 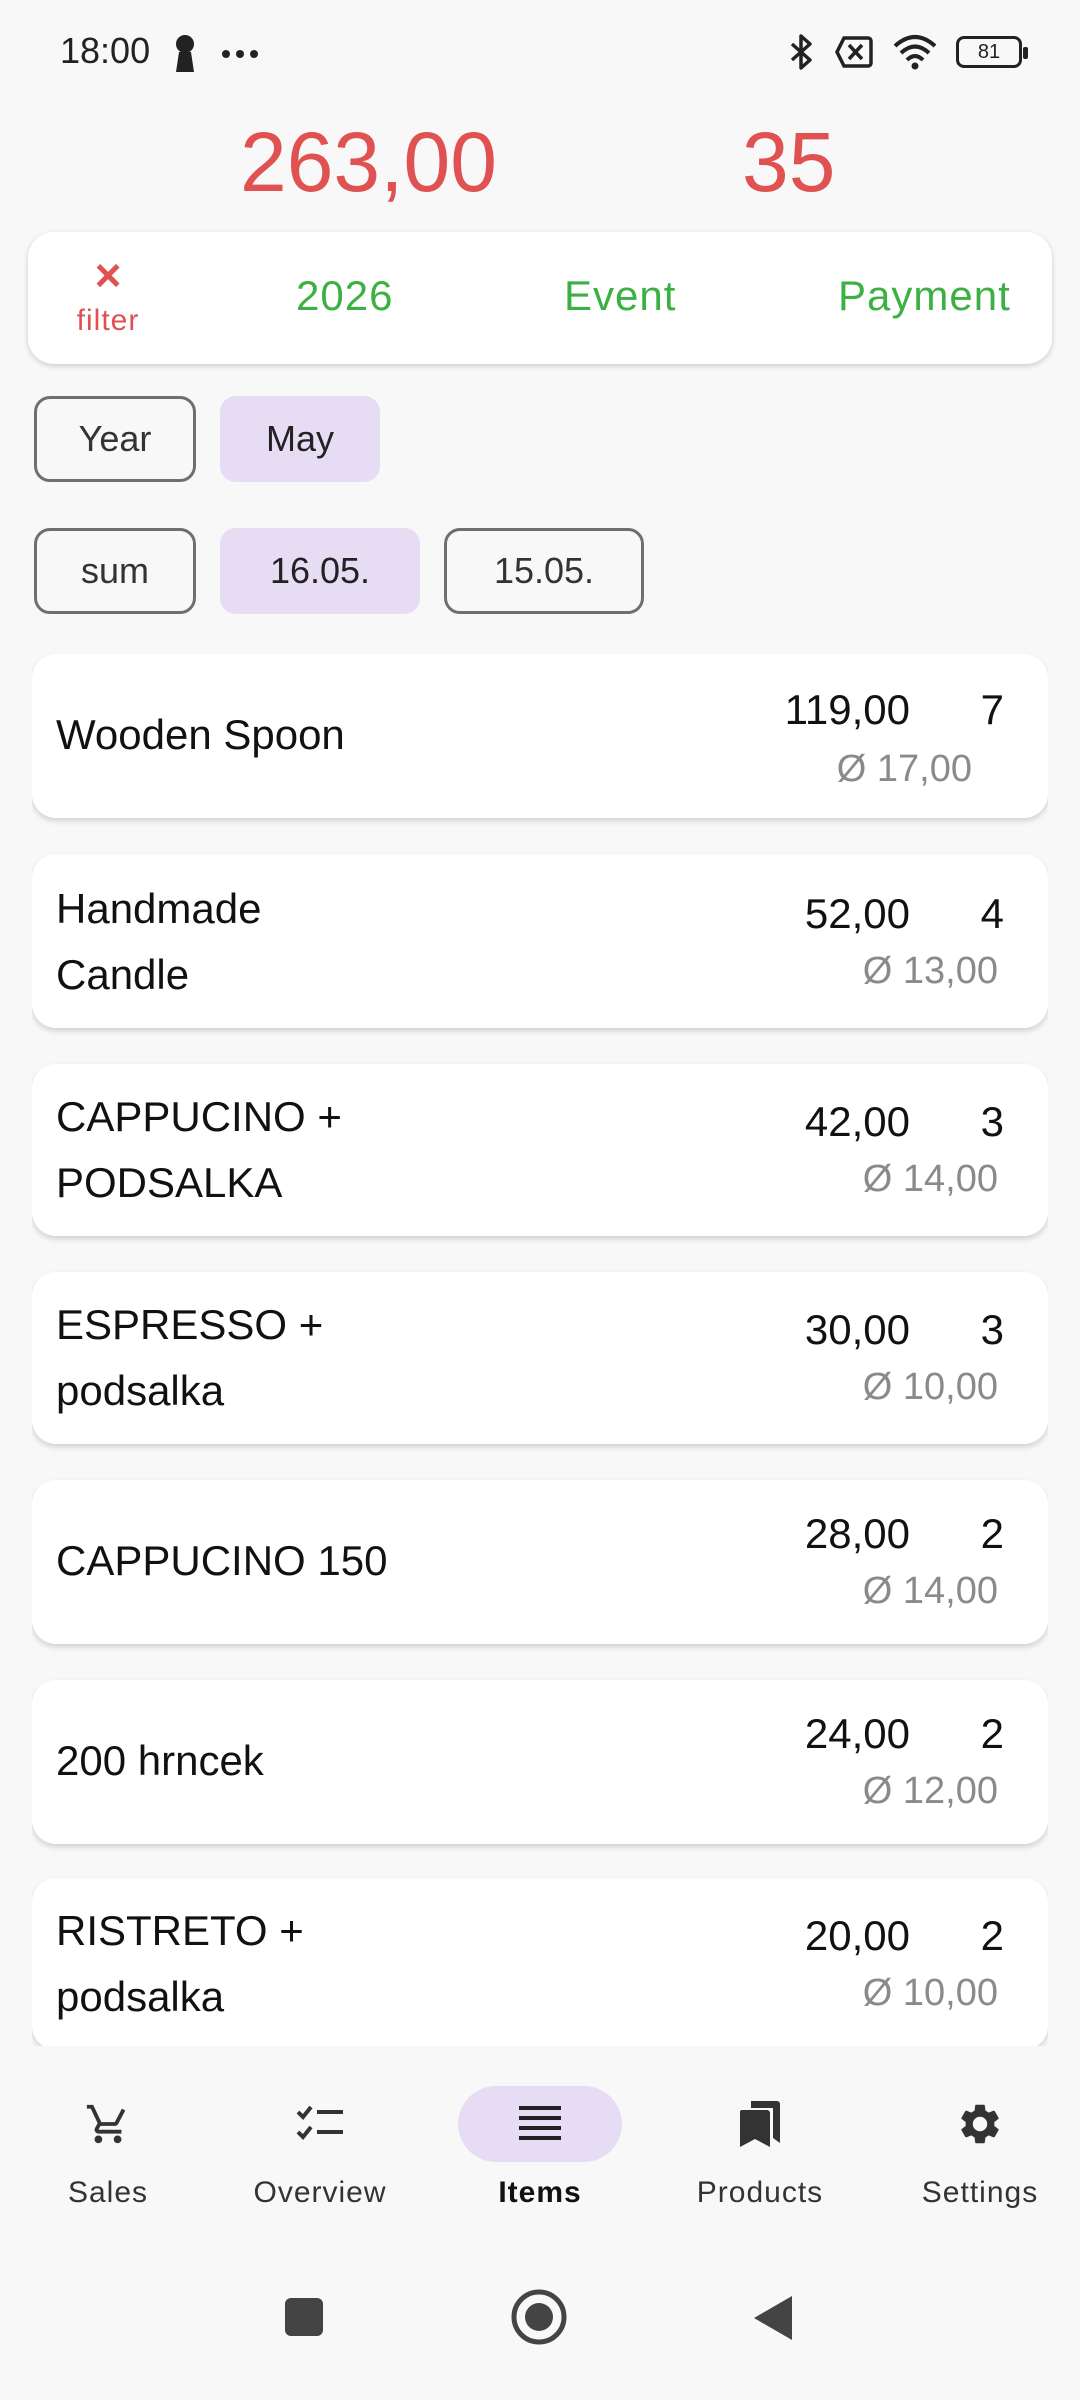 I want to click on filter-payment: Payment, so click(x=924, y=296).